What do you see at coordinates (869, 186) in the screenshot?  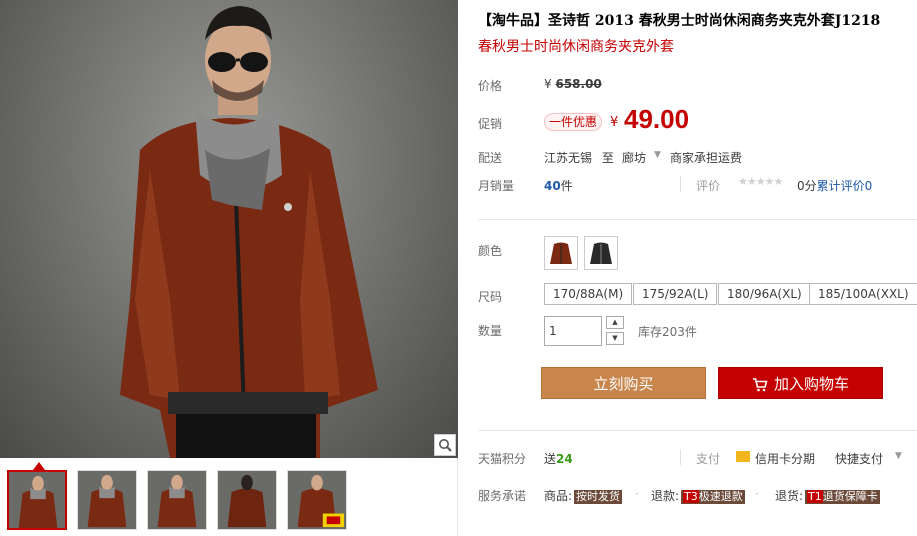 I see `review-count: 0` at bounding box center [869, 186].